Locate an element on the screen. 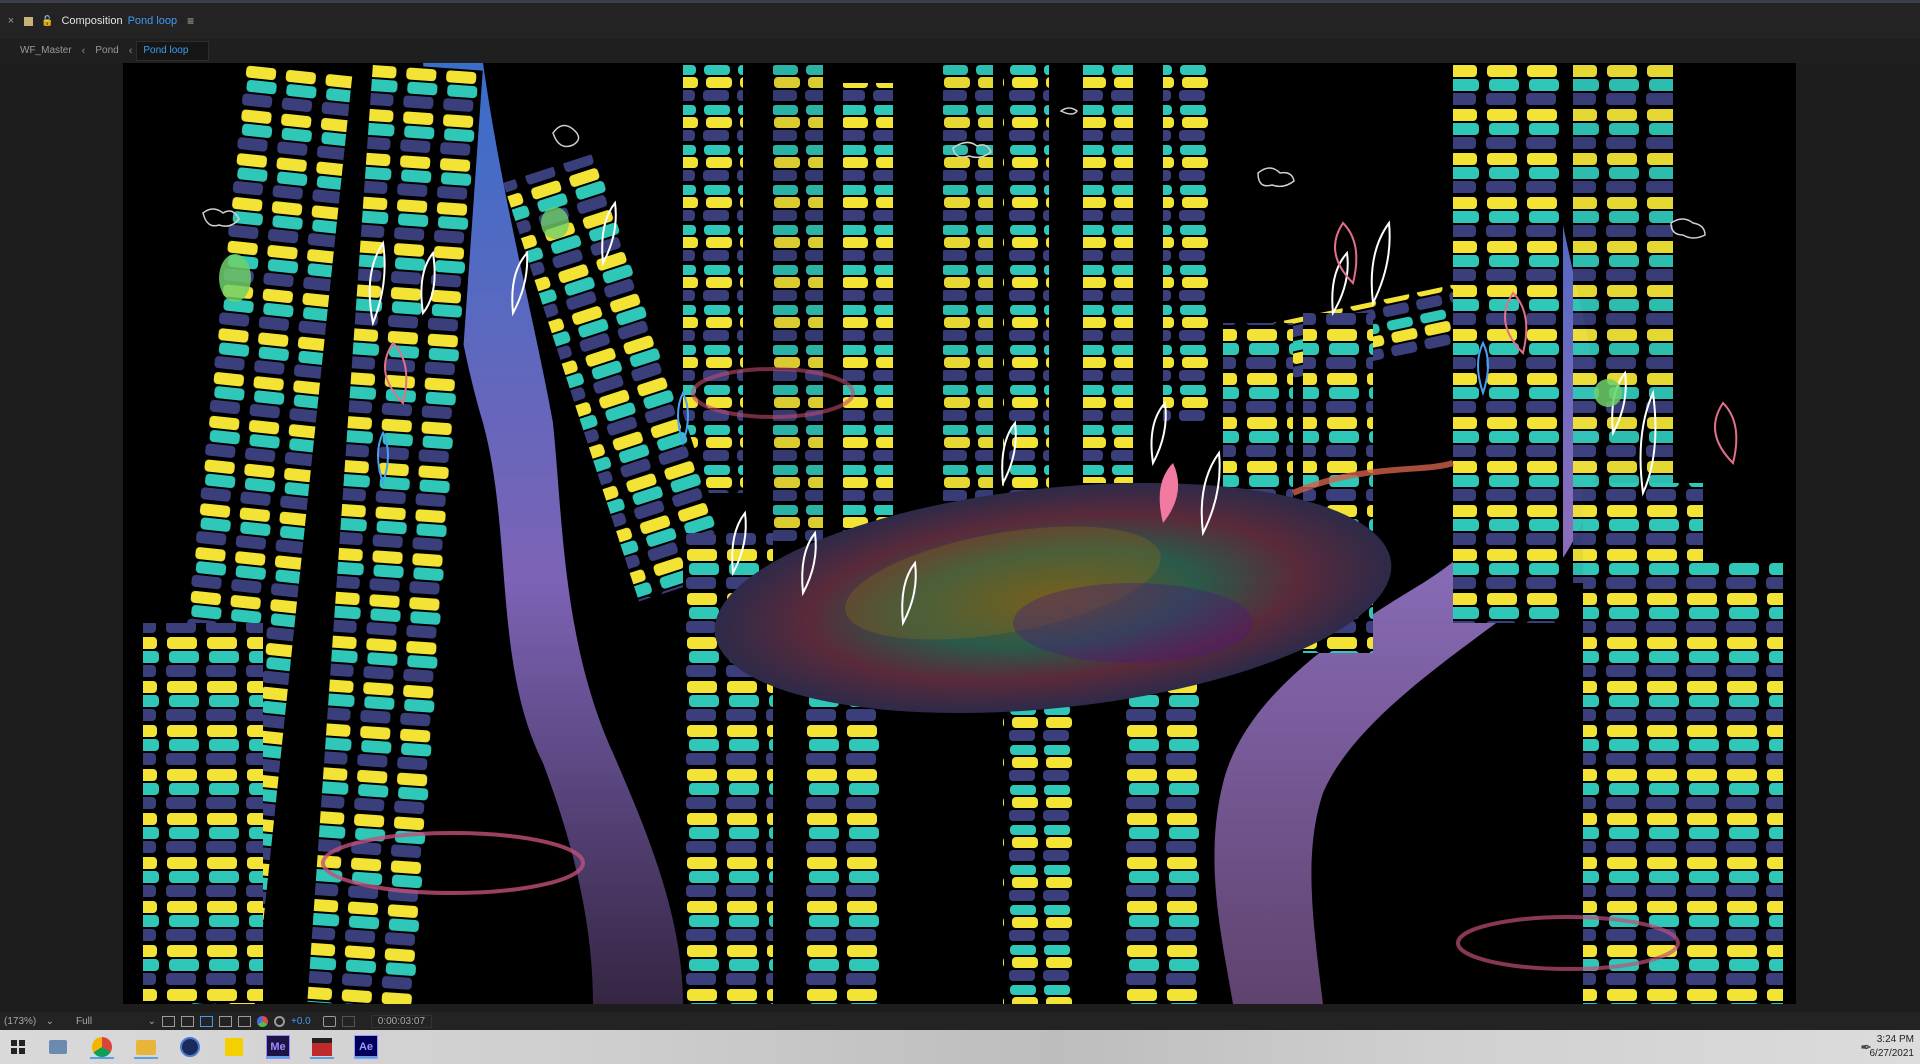 The height and width of the screenshot is (1064, 1920). resolution-dropdown: Full ⌄ is located at coordinates (116, 1021).